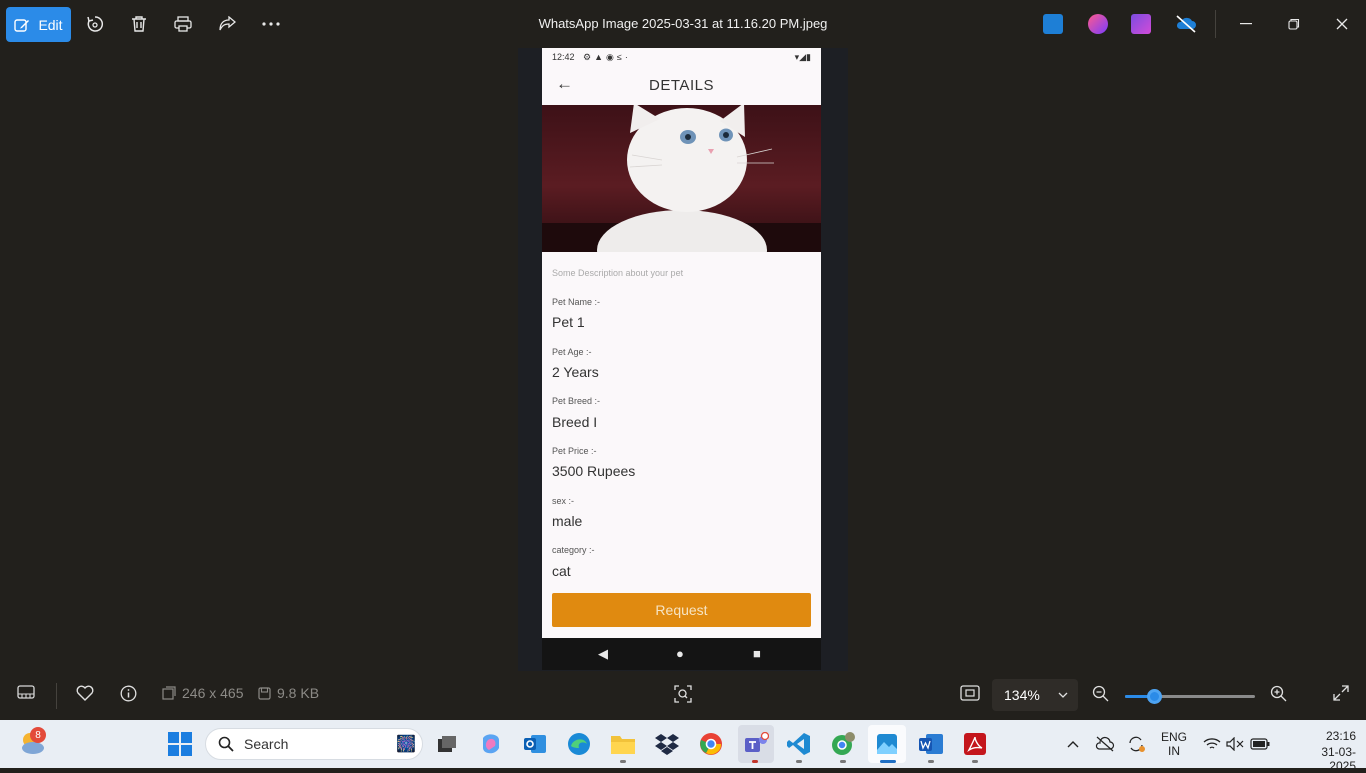 The height and width of the screenshot is (773, 1366). What do you see at coordinates (169, 693) in the screenshot?
I see `dimensions-icon` at bounding box center [169, 693].